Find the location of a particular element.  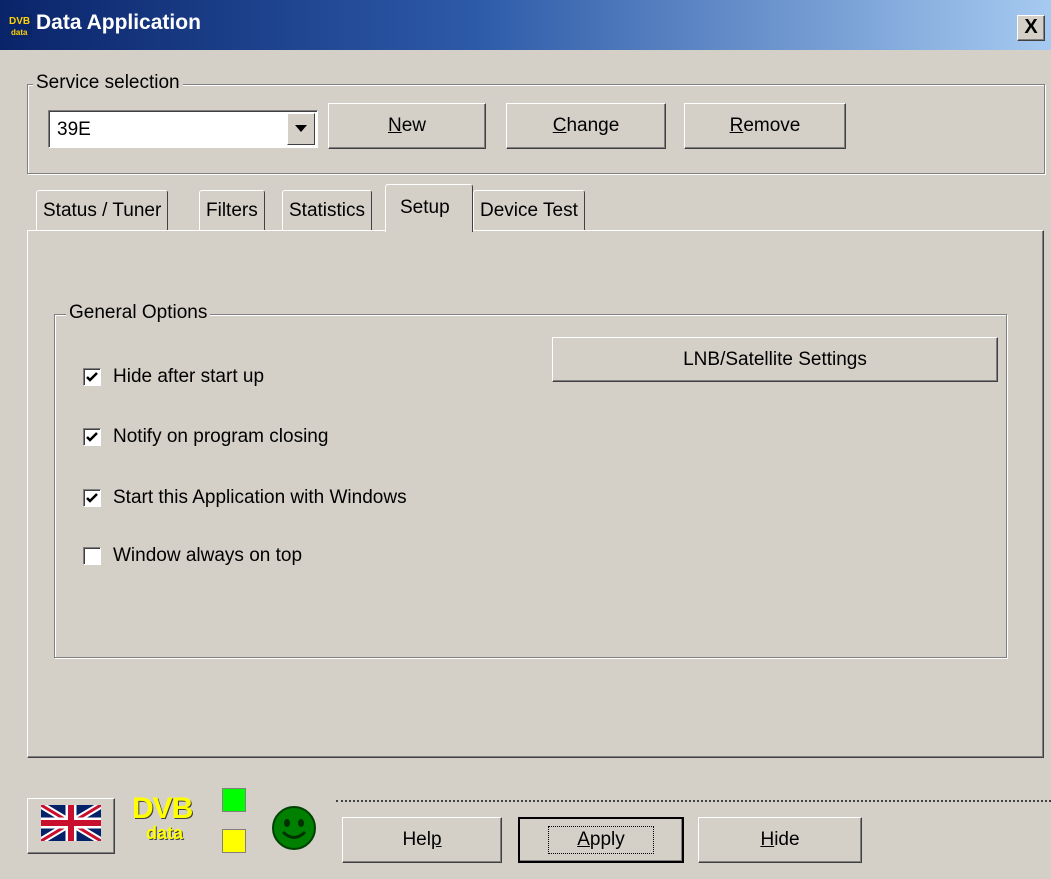

remove-button: Remove is located at coordinates (765, 126).